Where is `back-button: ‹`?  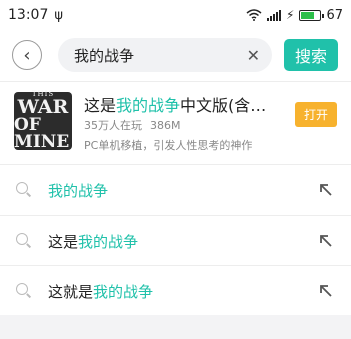 back-button: ‹ is located at coordinates (27, 55).